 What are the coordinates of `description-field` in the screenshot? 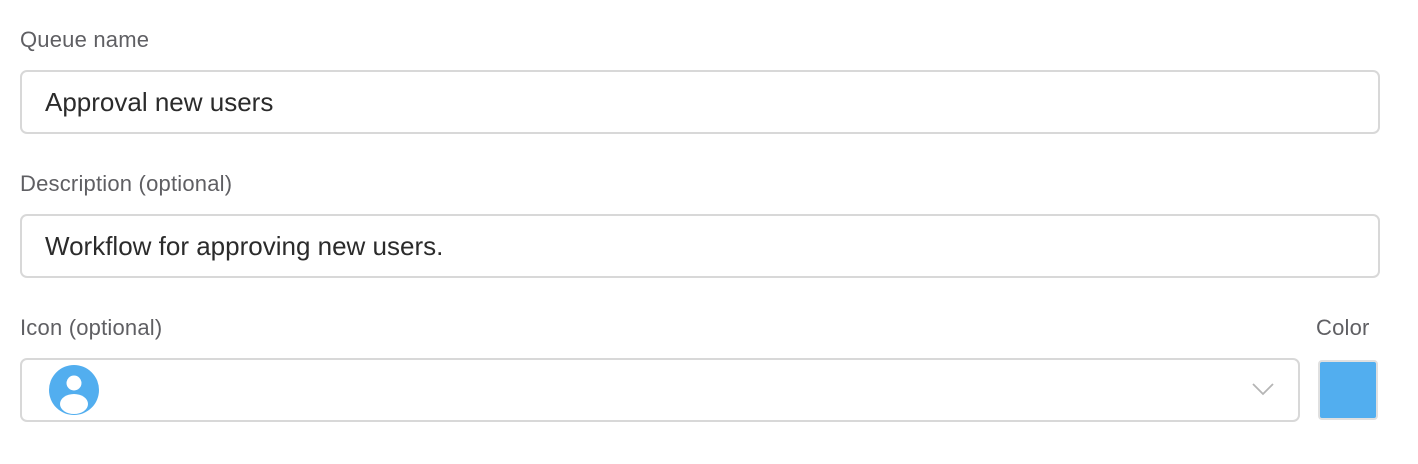 It's located at (700, 246).